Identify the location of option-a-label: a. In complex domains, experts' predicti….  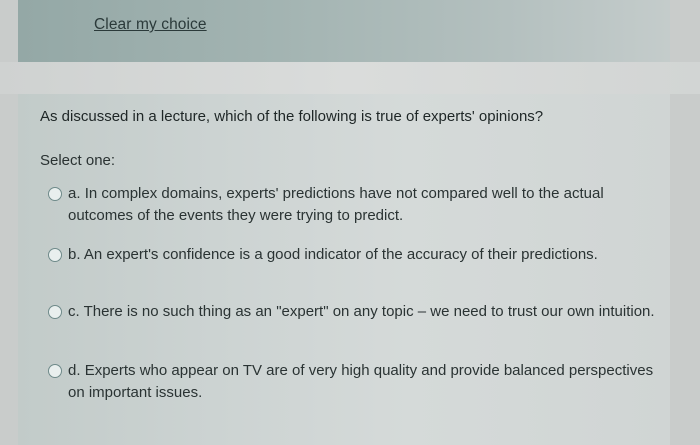
(363, 205).